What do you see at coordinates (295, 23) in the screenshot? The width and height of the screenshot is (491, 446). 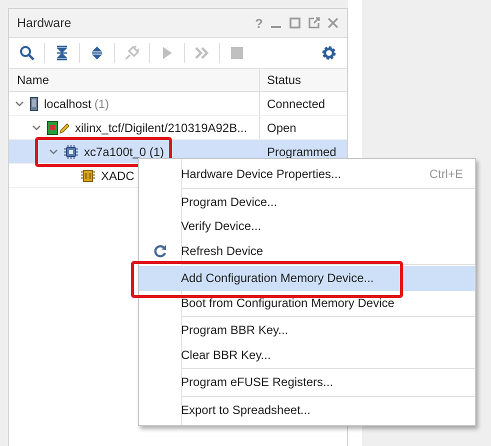 I see `maximize-icon` at bounding box center [295, 23].